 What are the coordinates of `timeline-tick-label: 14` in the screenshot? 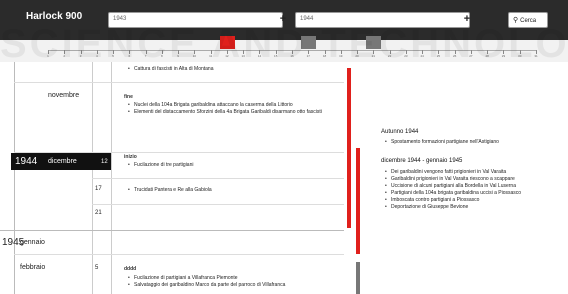 It's located at (259, 56).